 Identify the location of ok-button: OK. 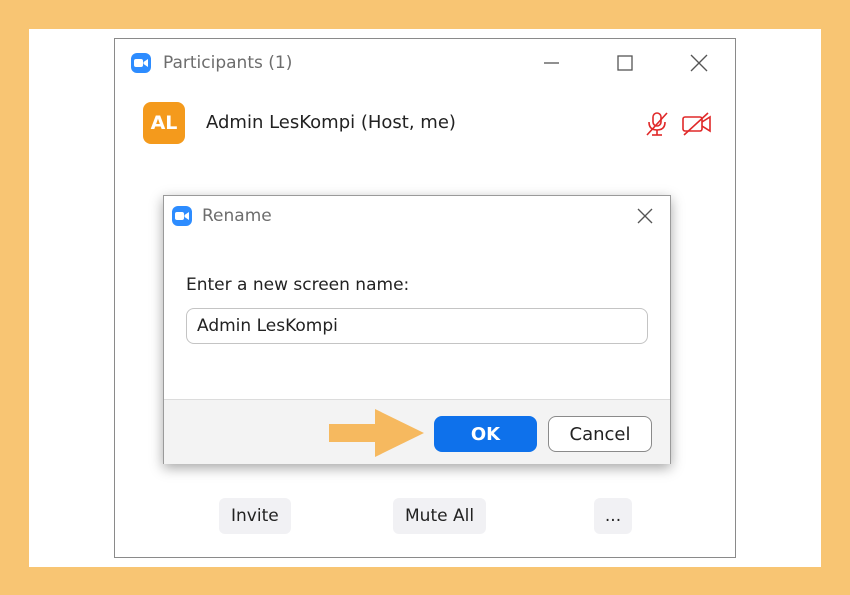
(485, 434).